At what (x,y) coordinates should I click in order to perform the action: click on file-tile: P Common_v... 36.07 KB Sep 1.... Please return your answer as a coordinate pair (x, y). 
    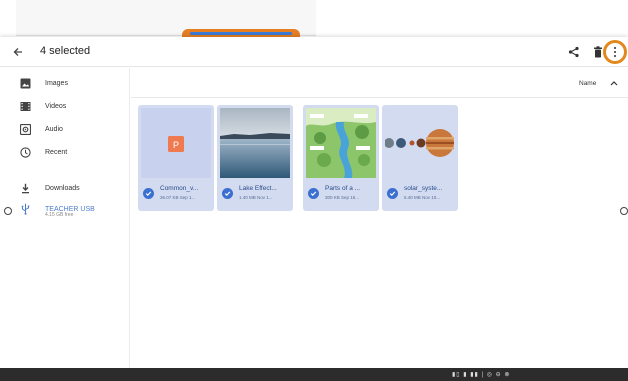
    Looking at the image, I should click on (176, 158).